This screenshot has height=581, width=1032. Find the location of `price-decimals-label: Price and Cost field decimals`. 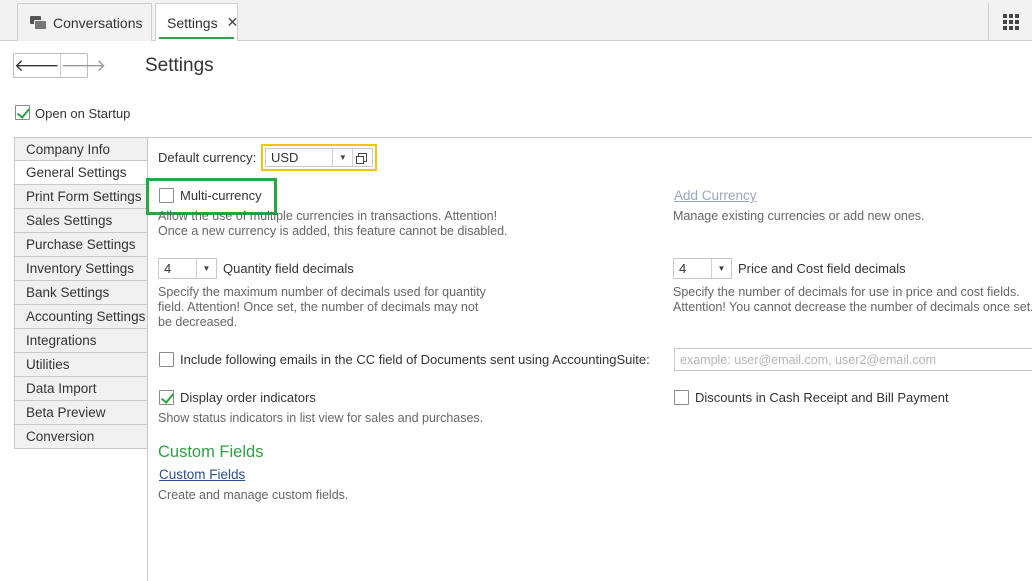

price-decimals-label: Price and Cost field decimals is located at coordinates (822, 268).